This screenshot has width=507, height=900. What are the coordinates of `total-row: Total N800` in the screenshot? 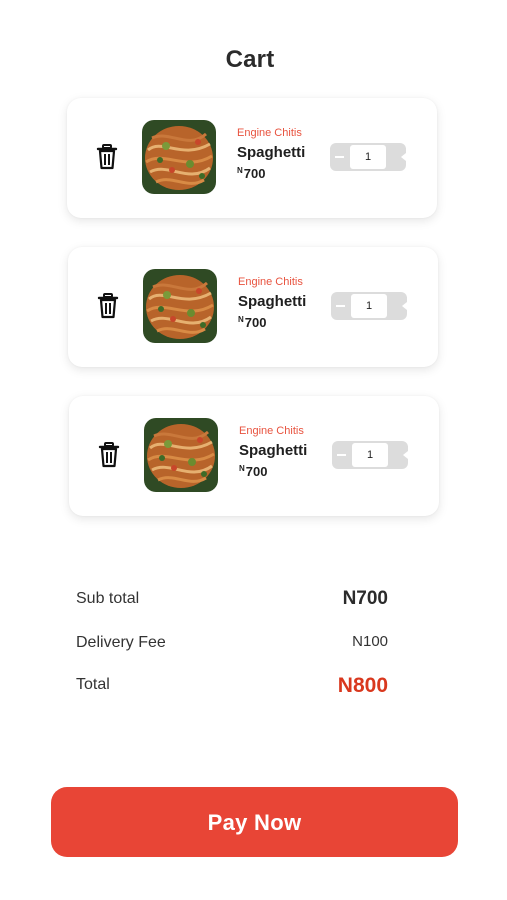 It's located at (232, 686).